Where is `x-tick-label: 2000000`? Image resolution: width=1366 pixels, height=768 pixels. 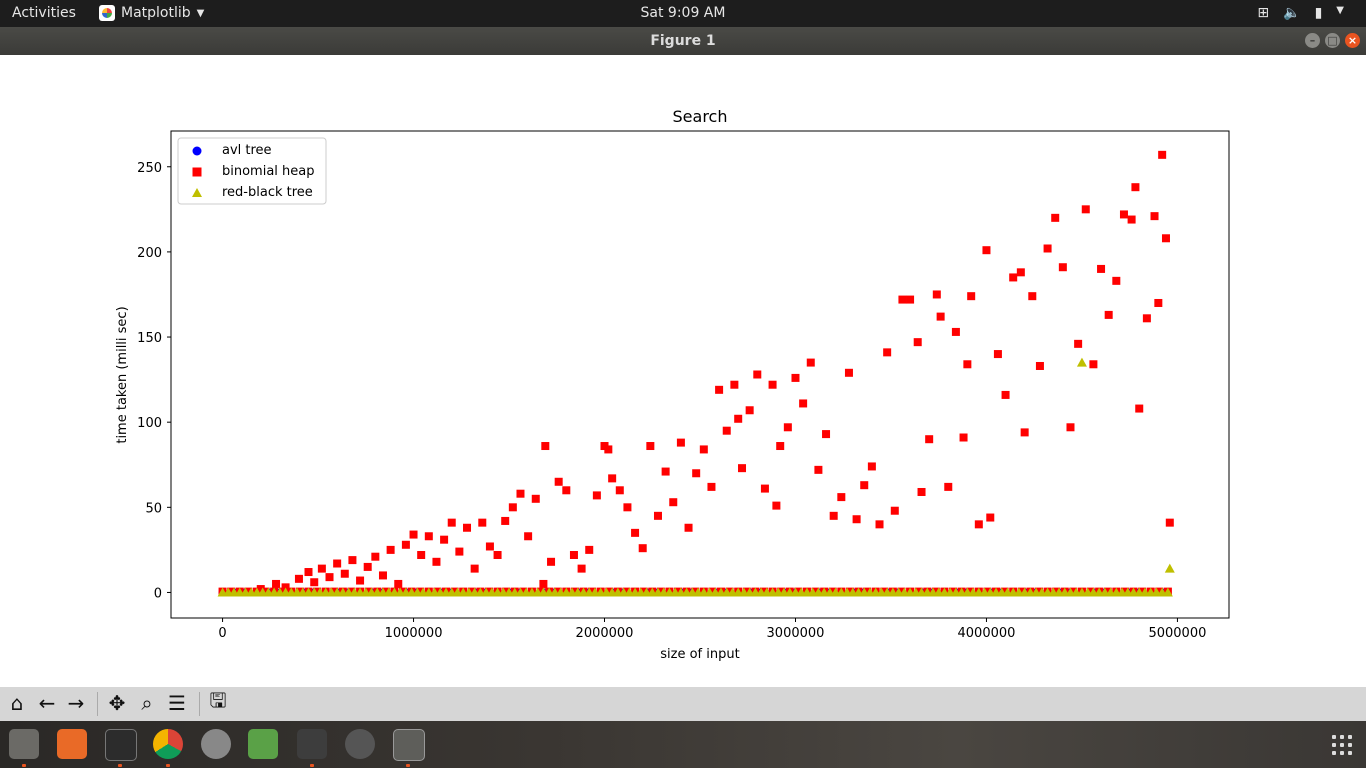 x-tick-label: 2000000 is located at coordinates (605, 633).